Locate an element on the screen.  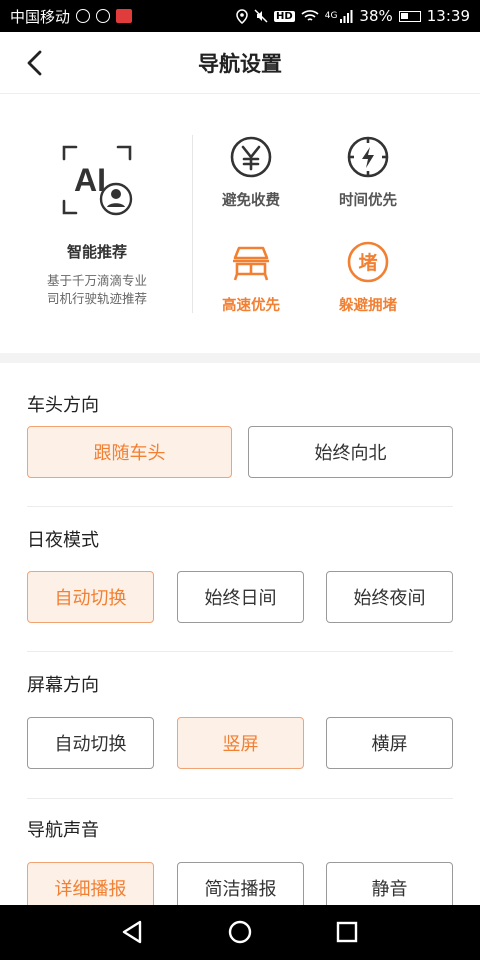
mute-icon is located at coordinates (261, 16).